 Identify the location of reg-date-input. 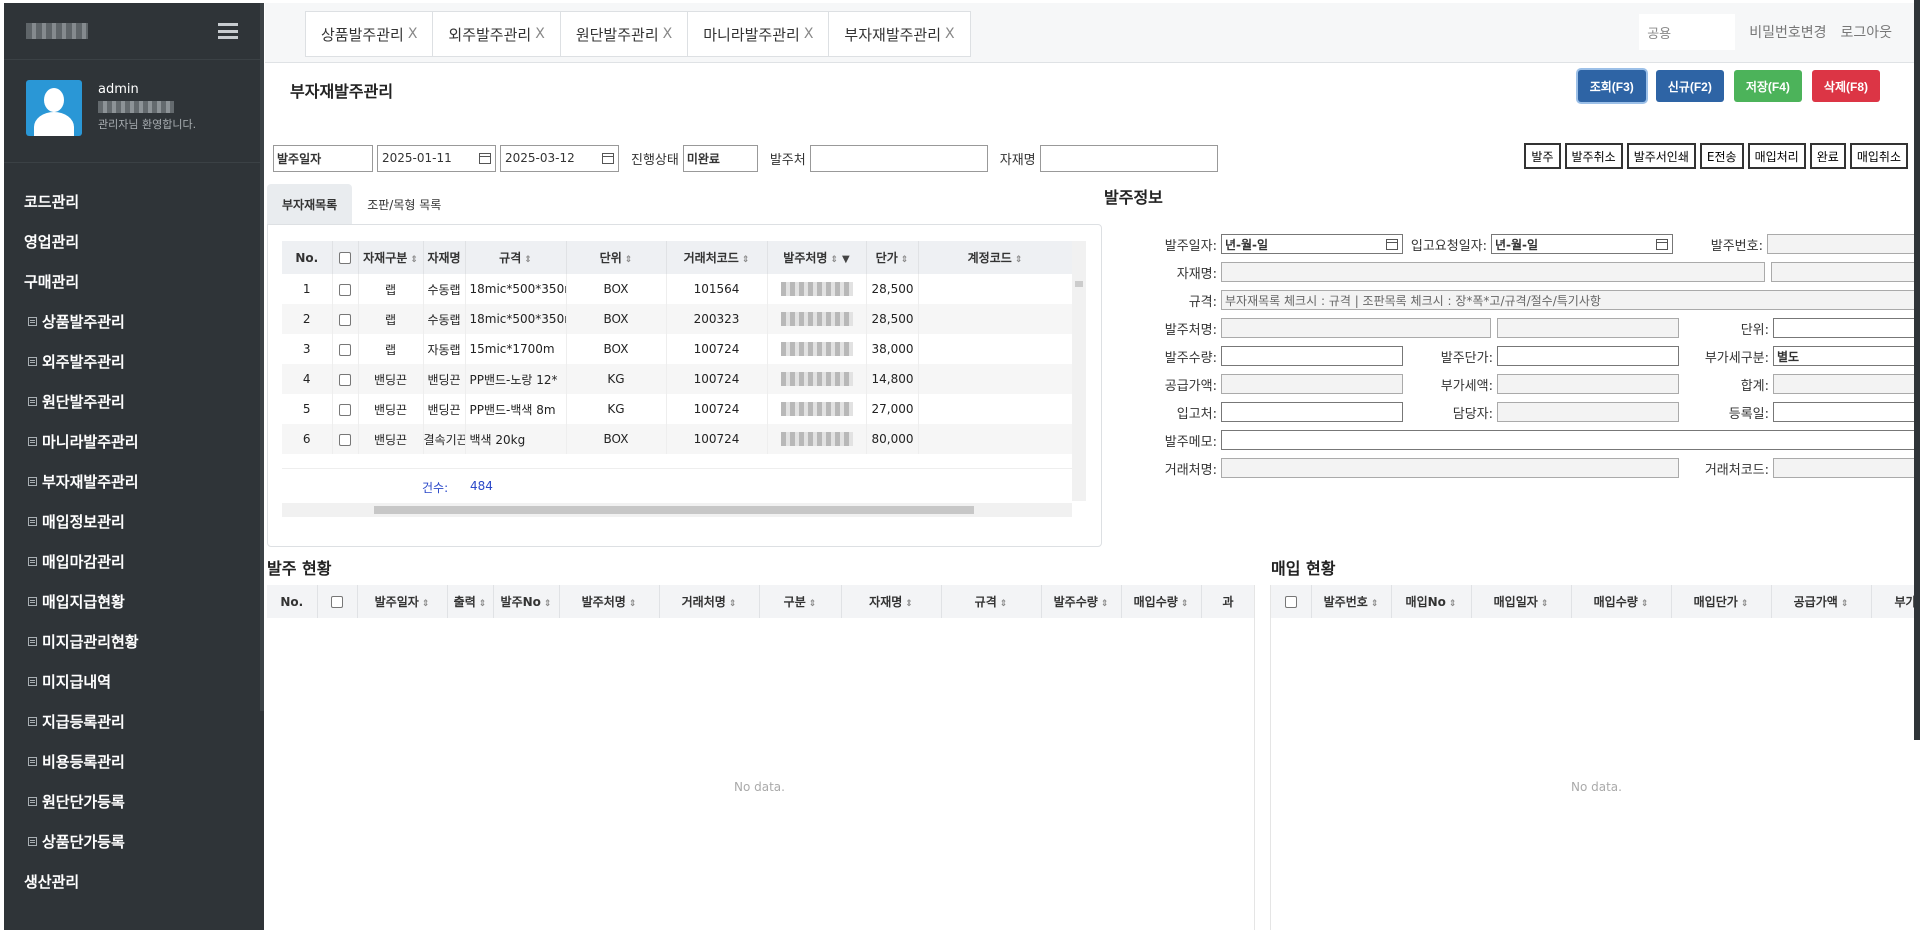
(1846, 412).